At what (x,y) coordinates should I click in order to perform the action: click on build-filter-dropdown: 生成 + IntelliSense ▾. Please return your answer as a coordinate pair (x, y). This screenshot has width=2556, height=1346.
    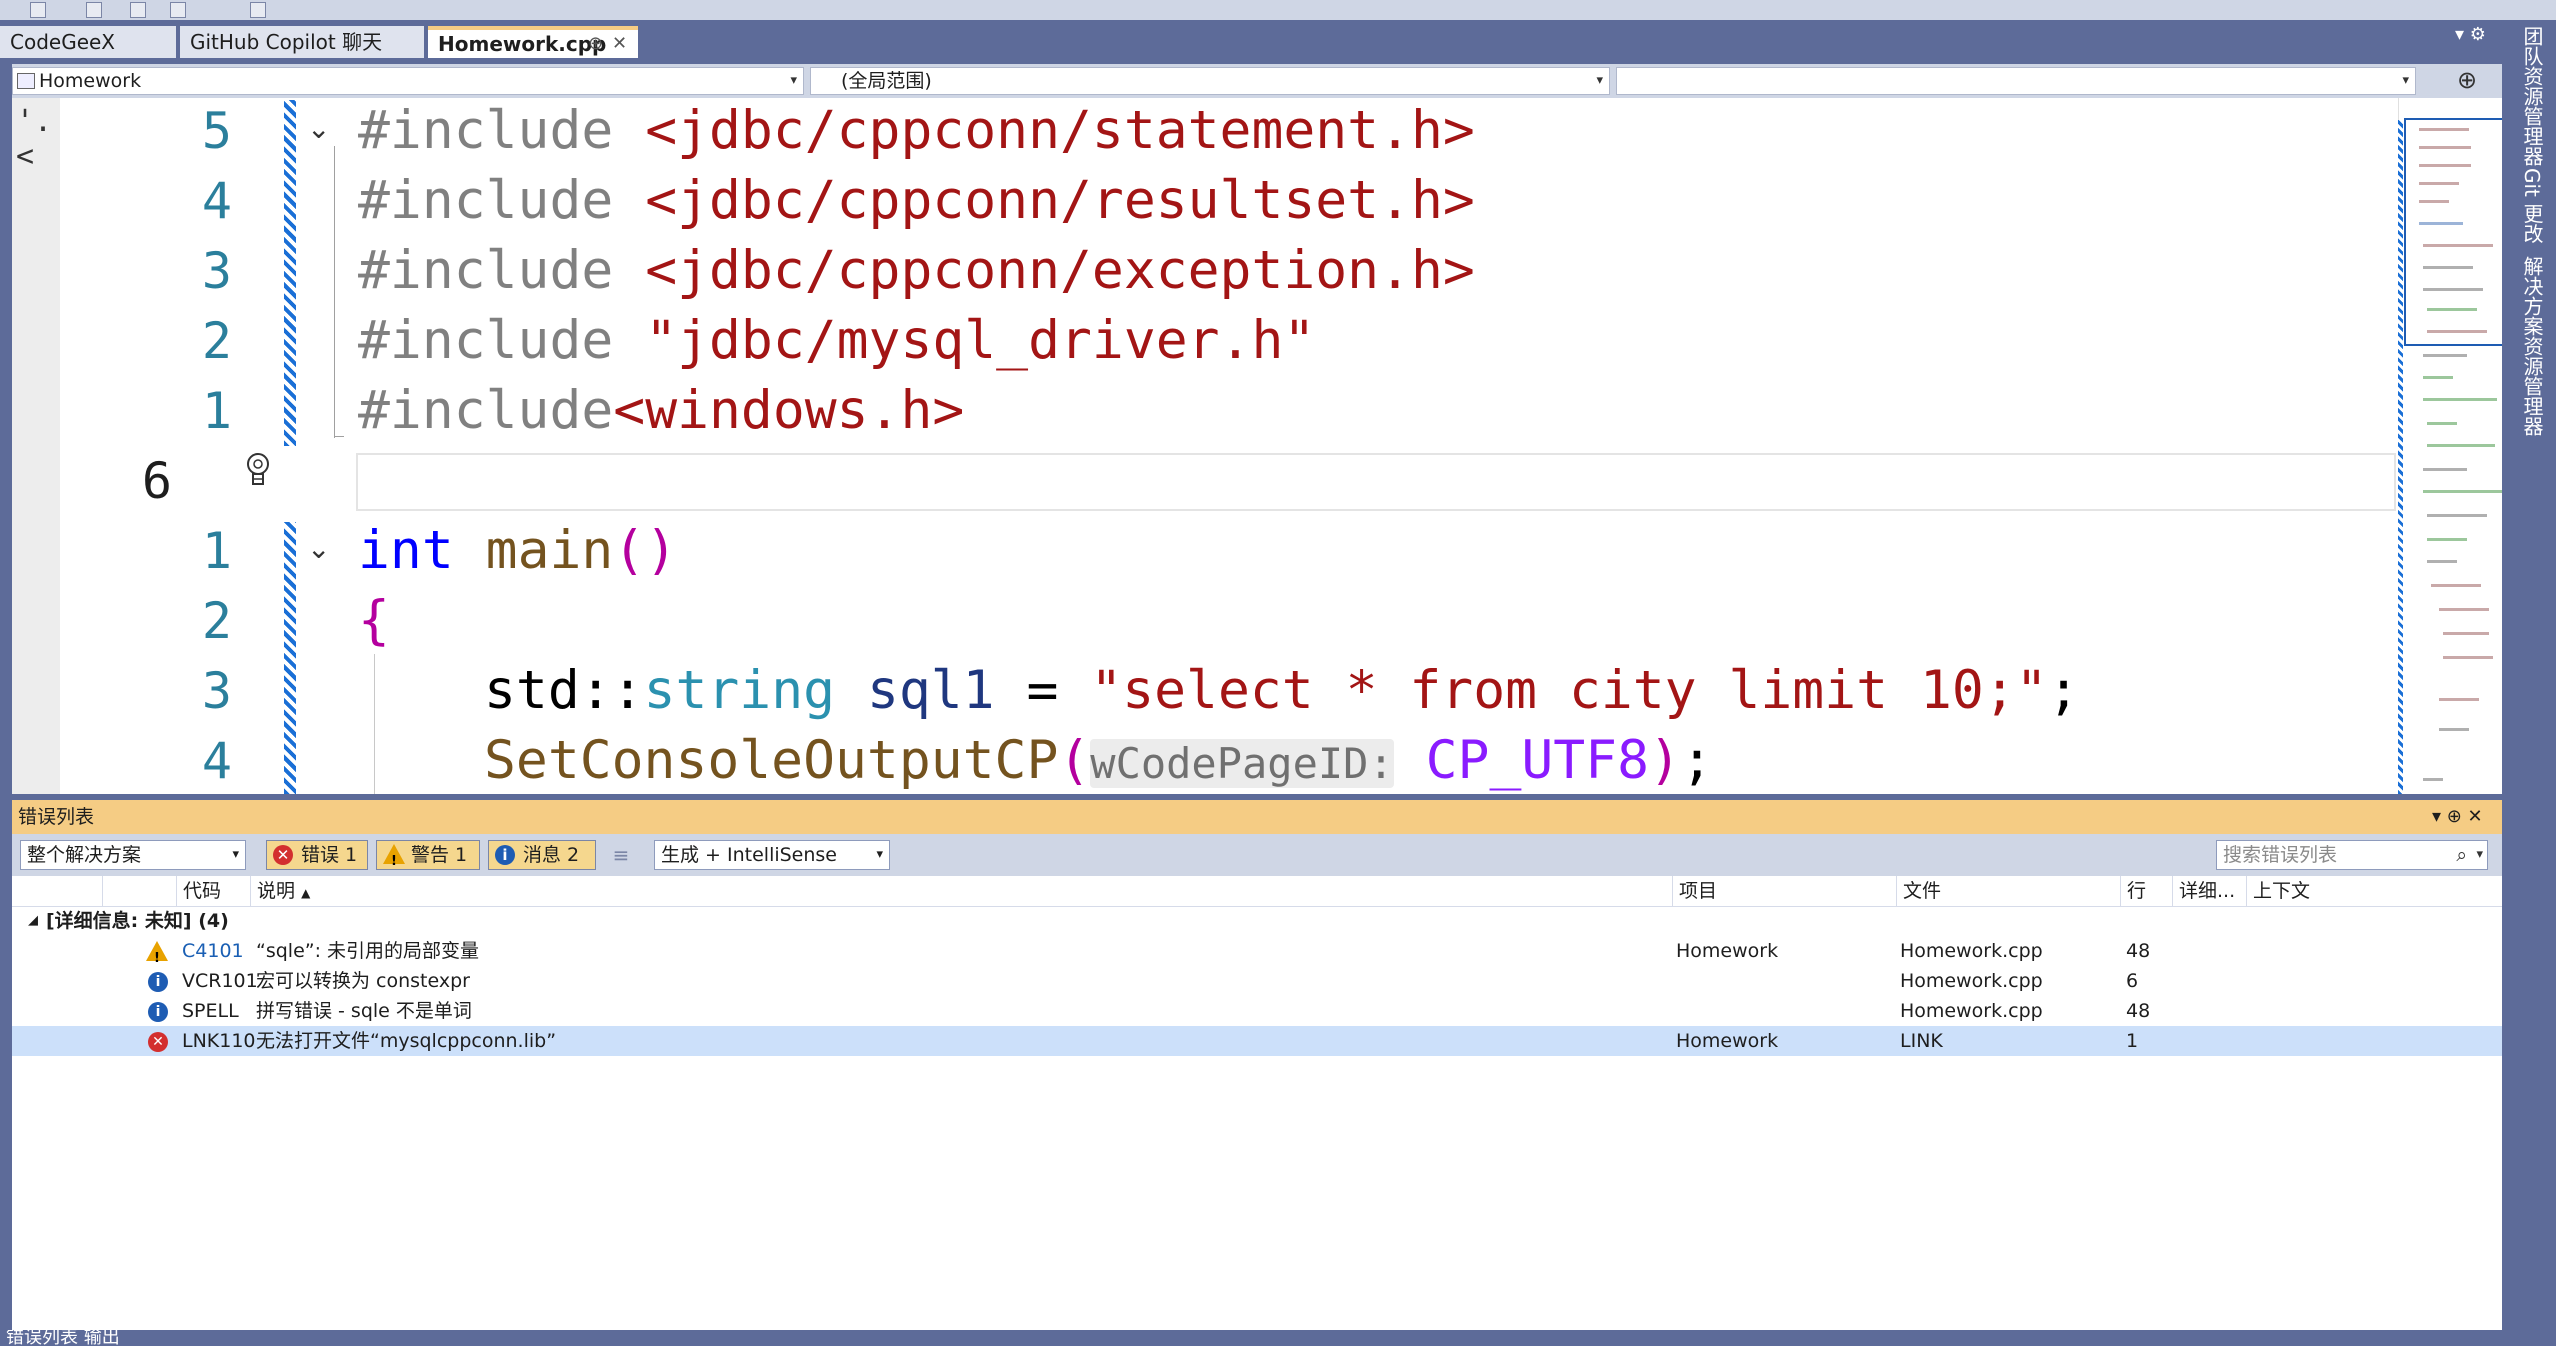
    Looking at the image, I should click on (772, 855).